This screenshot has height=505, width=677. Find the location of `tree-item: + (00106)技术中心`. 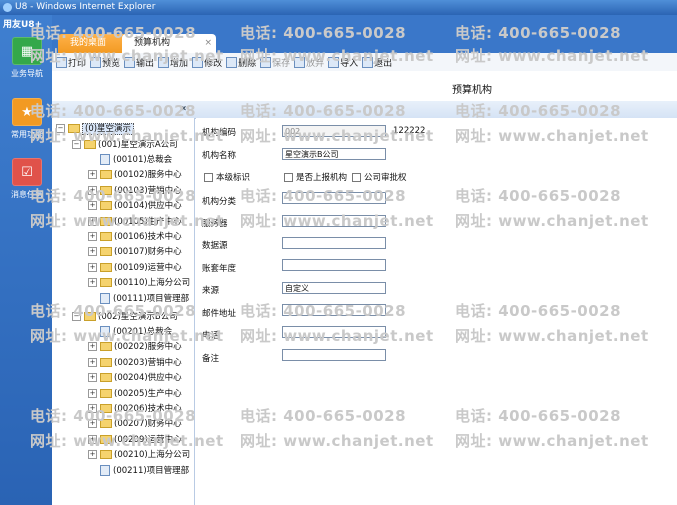

tree-item: + (00106)技术中心 is located at coordinates (135, 237).